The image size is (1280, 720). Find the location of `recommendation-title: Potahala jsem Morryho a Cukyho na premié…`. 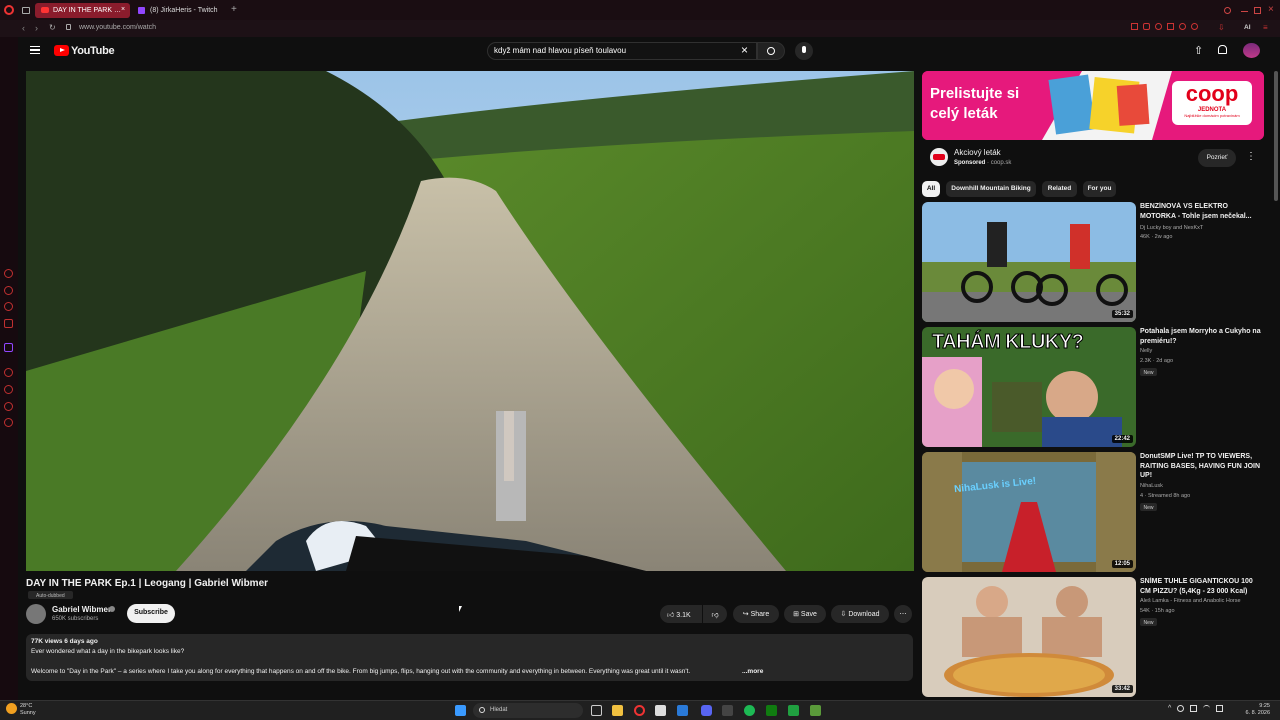

recommendation-title: Potahala jsem Morryho a Cukyho na premié… is located at coordinates (1202, 336).